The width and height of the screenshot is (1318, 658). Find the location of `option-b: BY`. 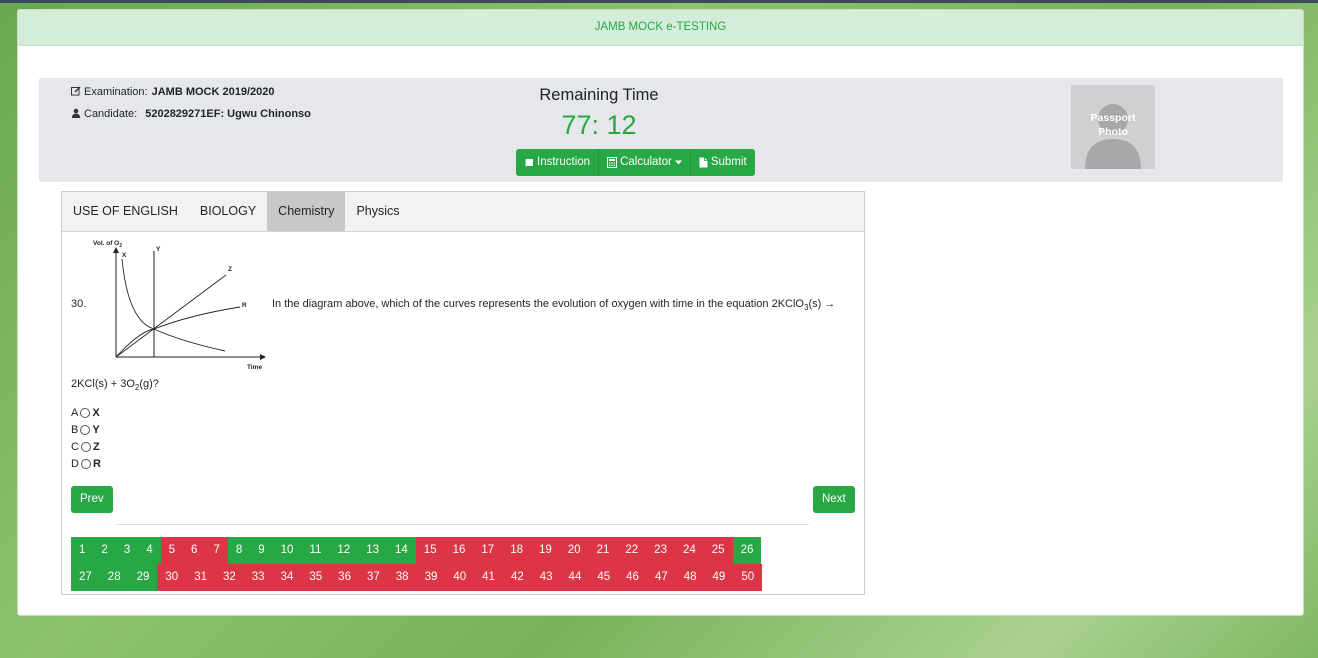

option-b: BY is located at coordinates (86, 429).